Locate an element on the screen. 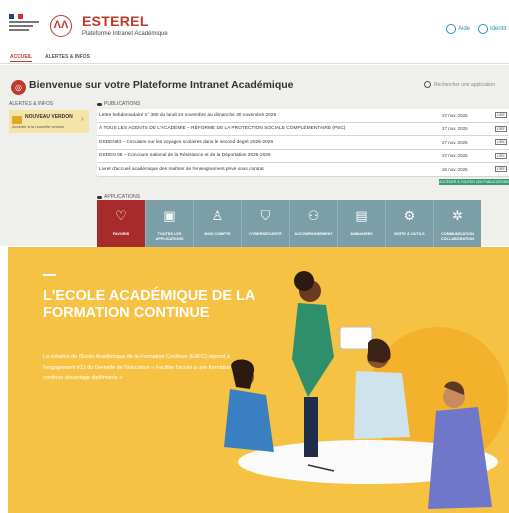 Image resolution: width=509 pixels, height=513 pixels. help-link: Aide is located at coordinates (458, 29).